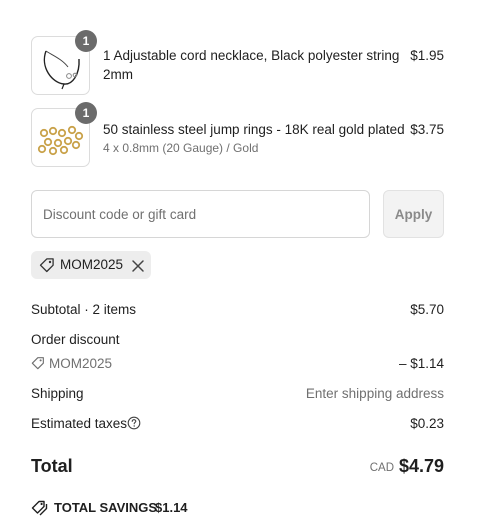  What do you see at coordinates (40, 510) in the screenshot?
I see `tags-icon` at bounding box center [40, 510].